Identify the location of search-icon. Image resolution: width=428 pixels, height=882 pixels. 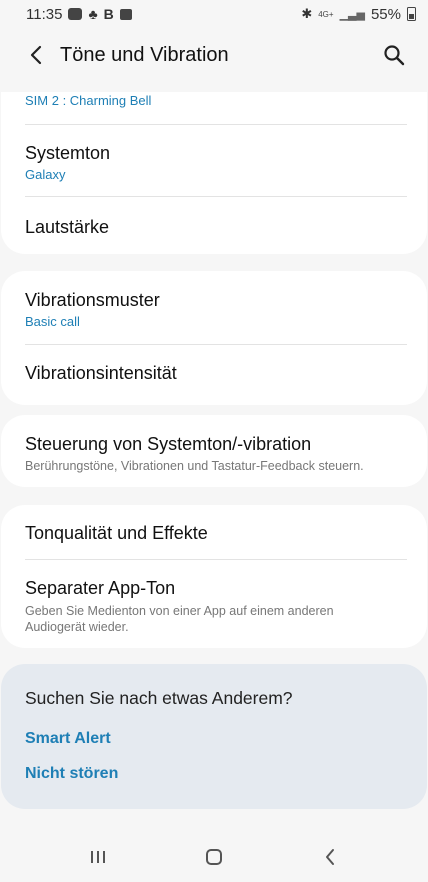
(394, 55).